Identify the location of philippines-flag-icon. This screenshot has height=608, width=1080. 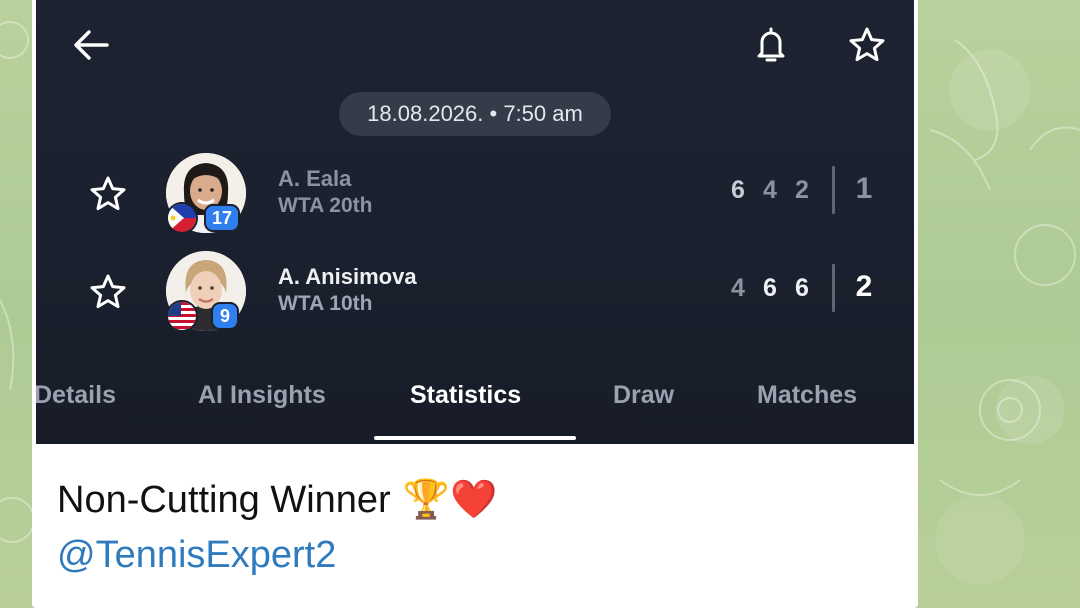
(182, 218).